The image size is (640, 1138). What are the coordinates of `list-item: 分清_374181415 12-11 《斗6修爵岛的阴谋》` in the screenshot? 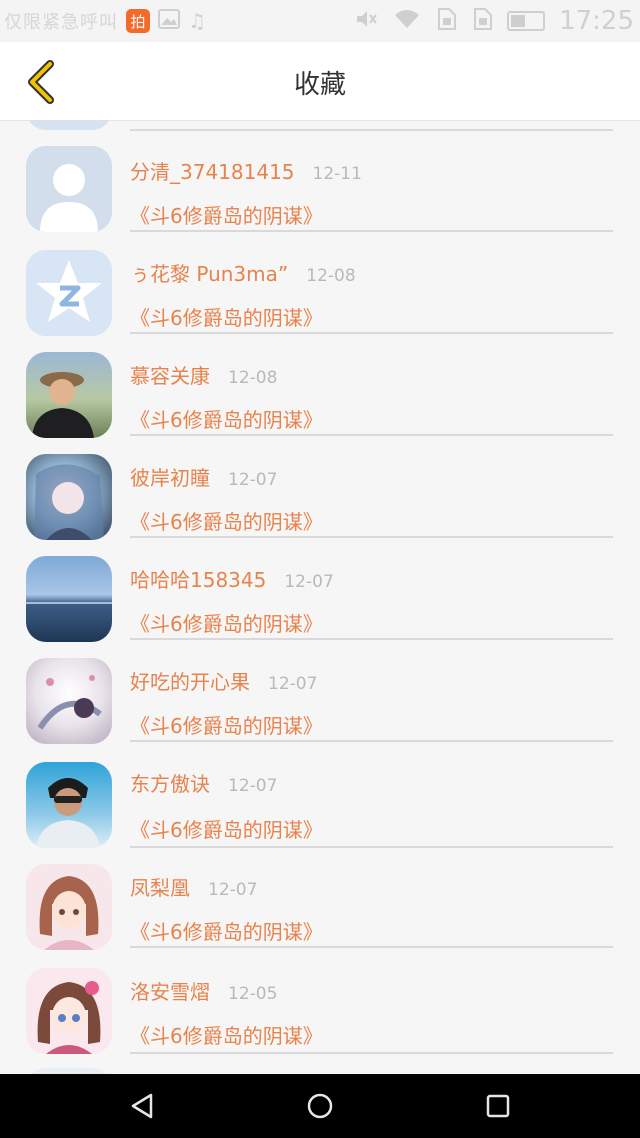 It's located at (320, 181).